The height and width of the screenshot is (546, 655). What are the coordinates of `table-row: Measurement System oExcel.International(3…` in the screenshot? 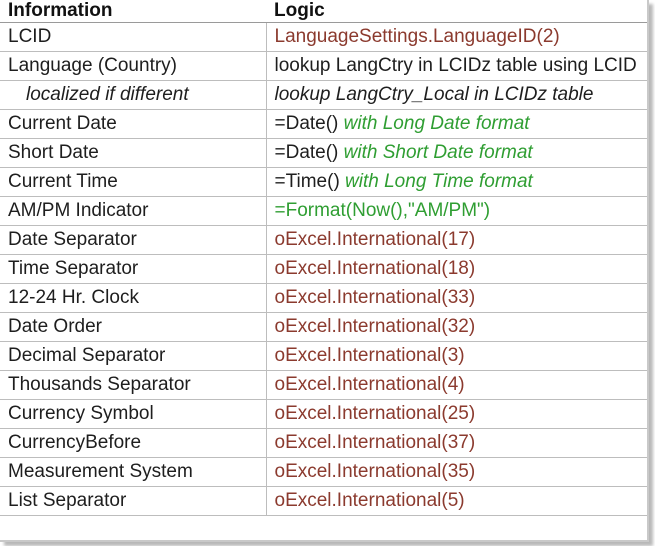 It's located at (323, 472).